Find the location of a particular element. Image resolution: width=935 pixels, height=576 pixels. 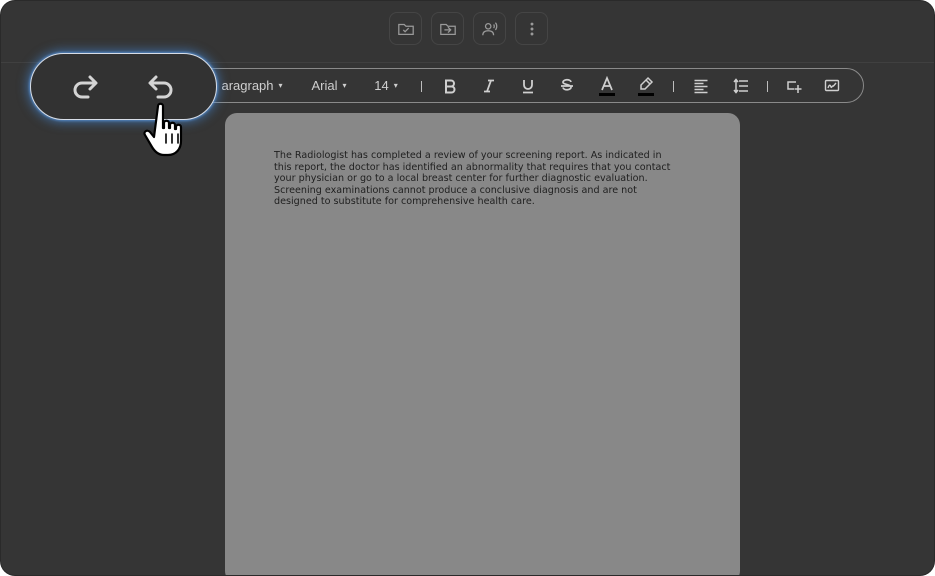

italic-icon is located at coordinates (489, 85).